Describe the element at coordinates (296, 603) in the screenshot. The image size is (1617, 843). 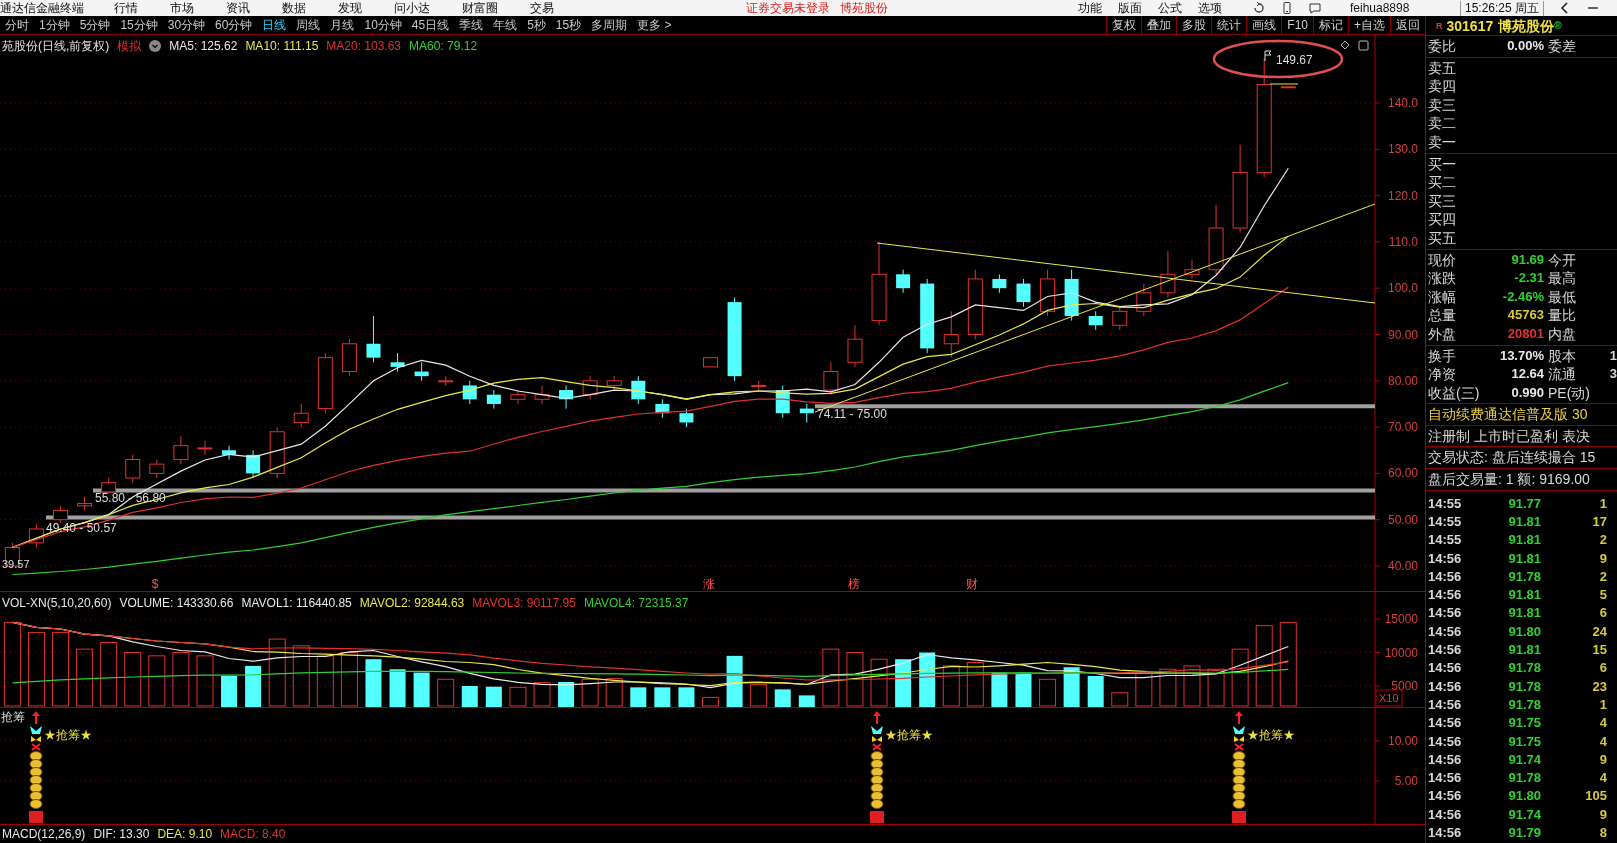
I see `indicator-value: MAVOL1: 116440.85` at that location.